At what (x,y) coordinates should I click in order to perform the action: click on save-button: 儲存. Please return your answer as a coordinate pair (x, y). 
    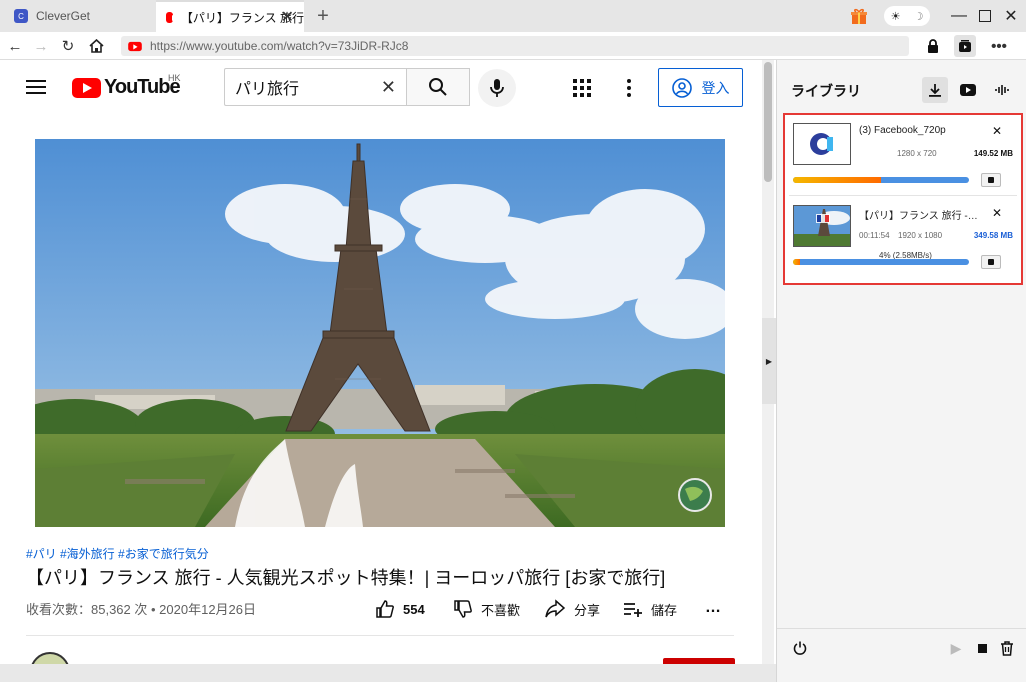
    Looking at the image, I should click on (650, 609).